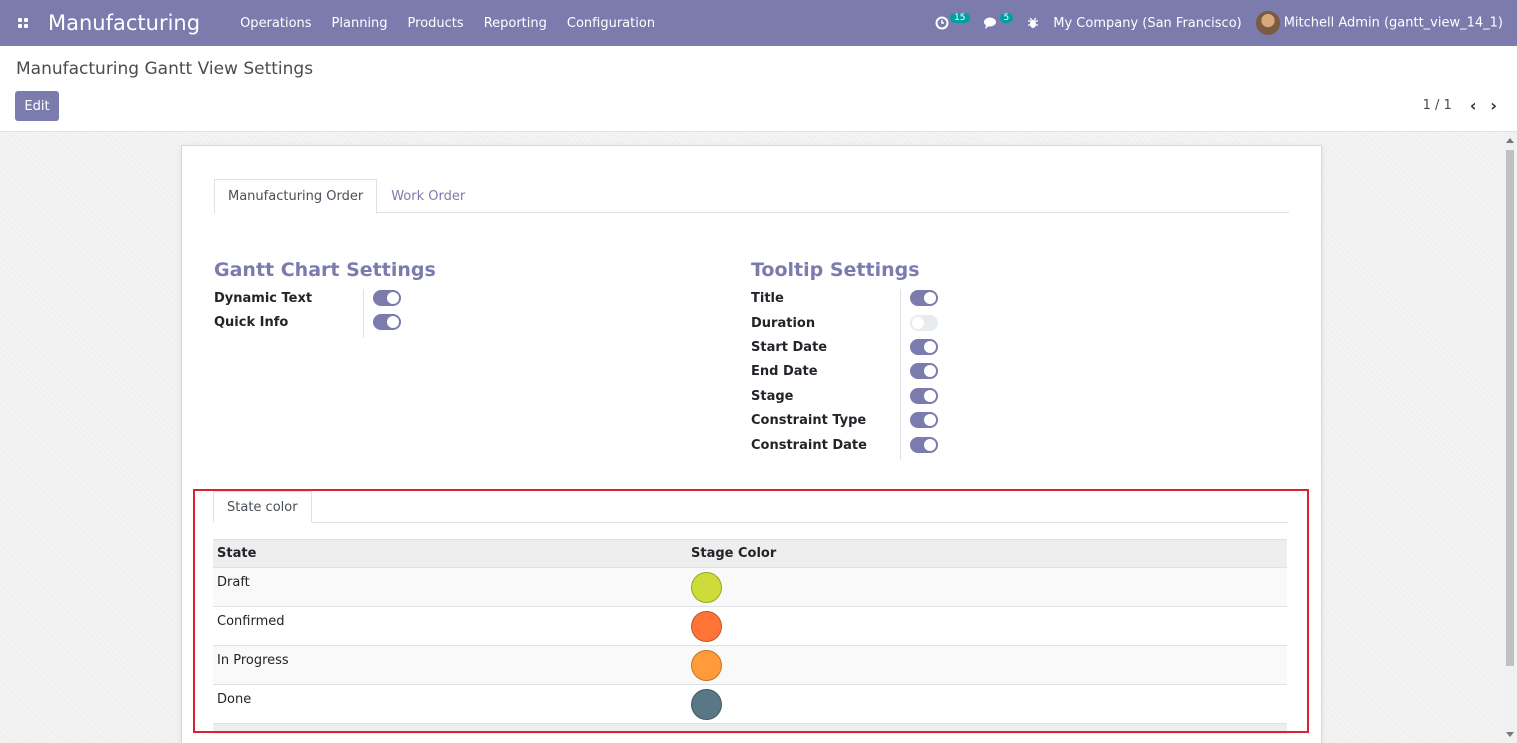  What do you see at coordinates (960, 18) in the screenshot?
I see `activity-count-badge: 15` at bounding box center [960, 18].